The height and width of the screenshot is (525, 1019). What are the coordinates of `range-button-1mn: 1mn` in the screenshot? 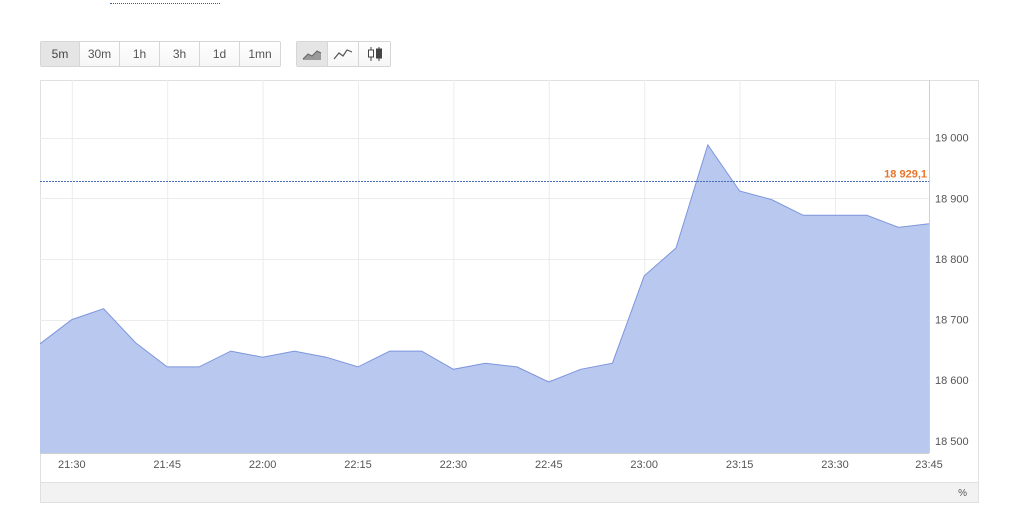 It's located at (260, 54).